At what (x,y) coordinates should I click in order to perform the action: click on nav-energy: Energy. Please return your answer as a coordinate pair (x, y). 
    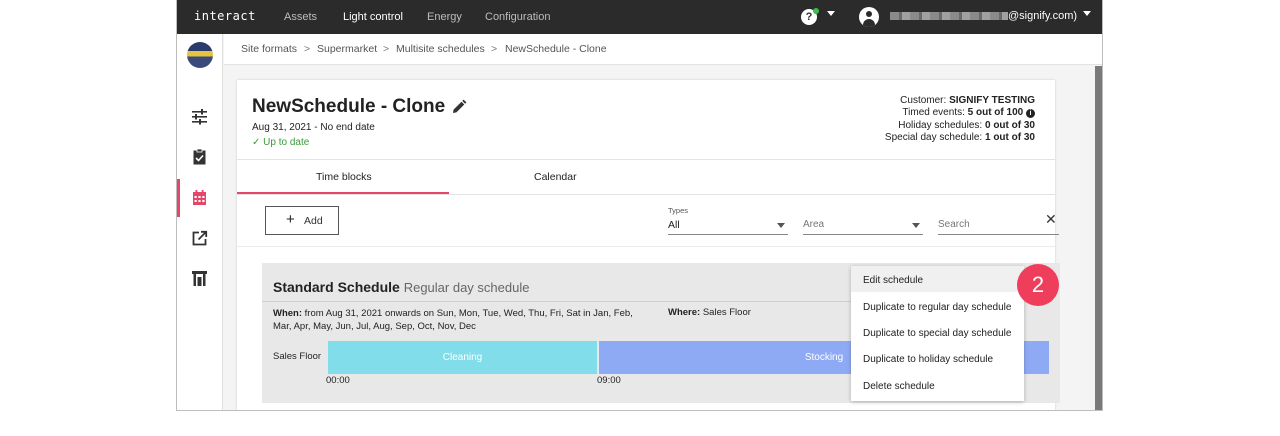
    Looking at the image, I should click on (444, 17).